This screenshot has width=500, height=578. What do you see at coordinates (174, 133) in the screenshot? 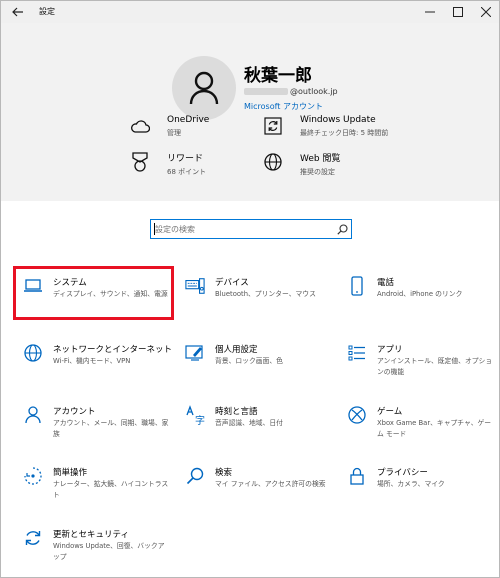
I see `header-item-subtitle: 管理` at bounding box center [174, 133].